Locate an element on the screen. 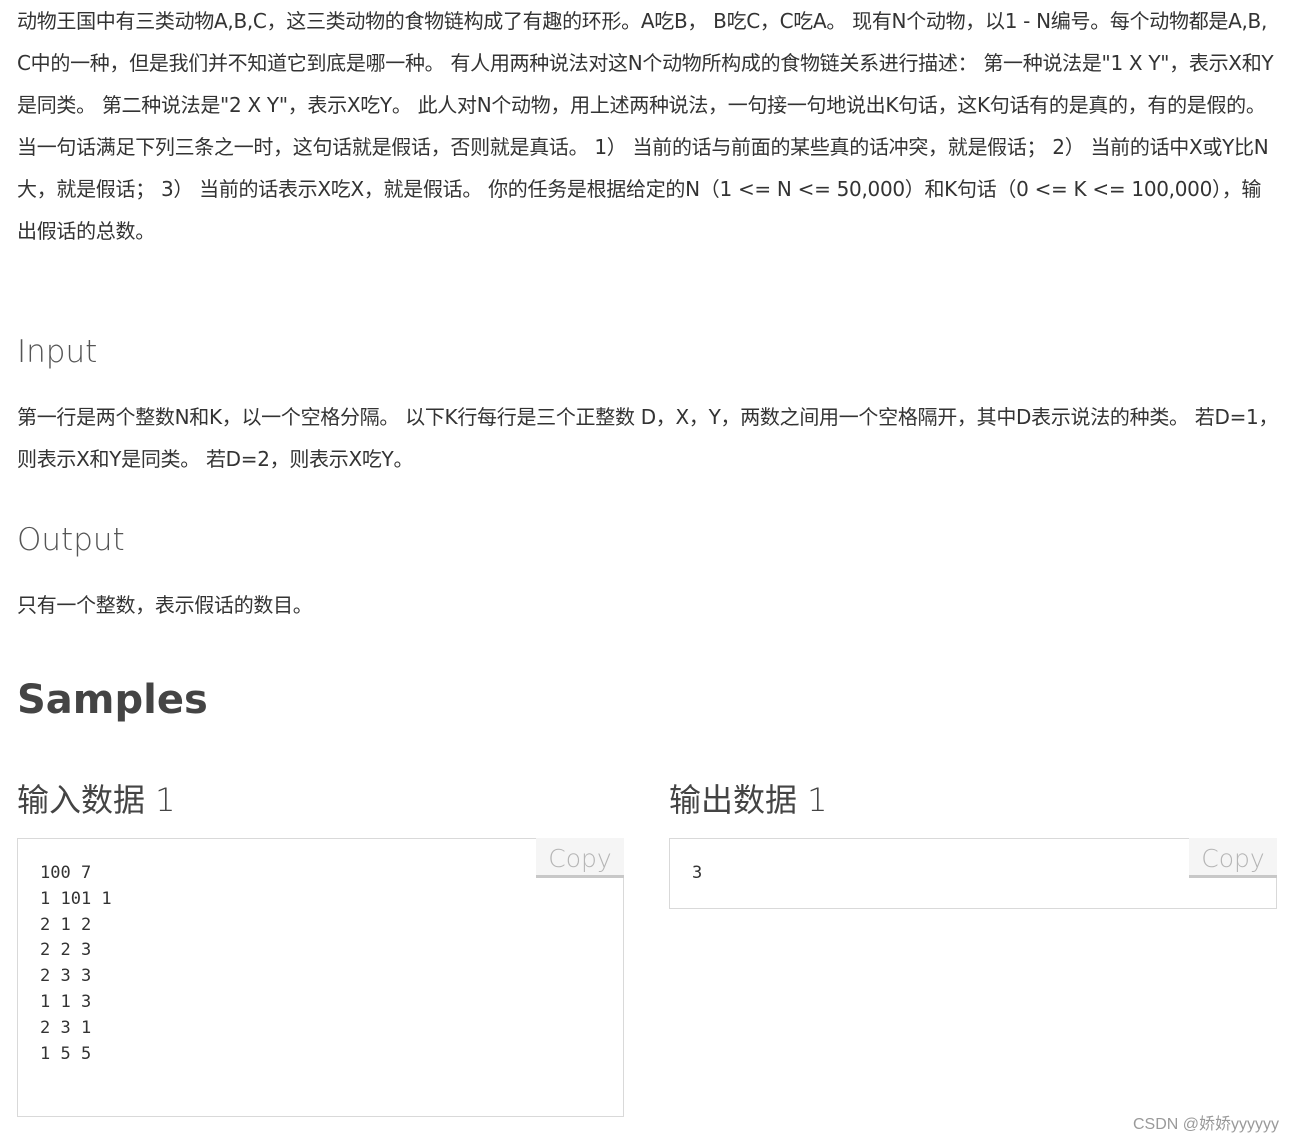  watermark: CSDN @娇娇yyyyyy is located at coordinates (1205, 1124).